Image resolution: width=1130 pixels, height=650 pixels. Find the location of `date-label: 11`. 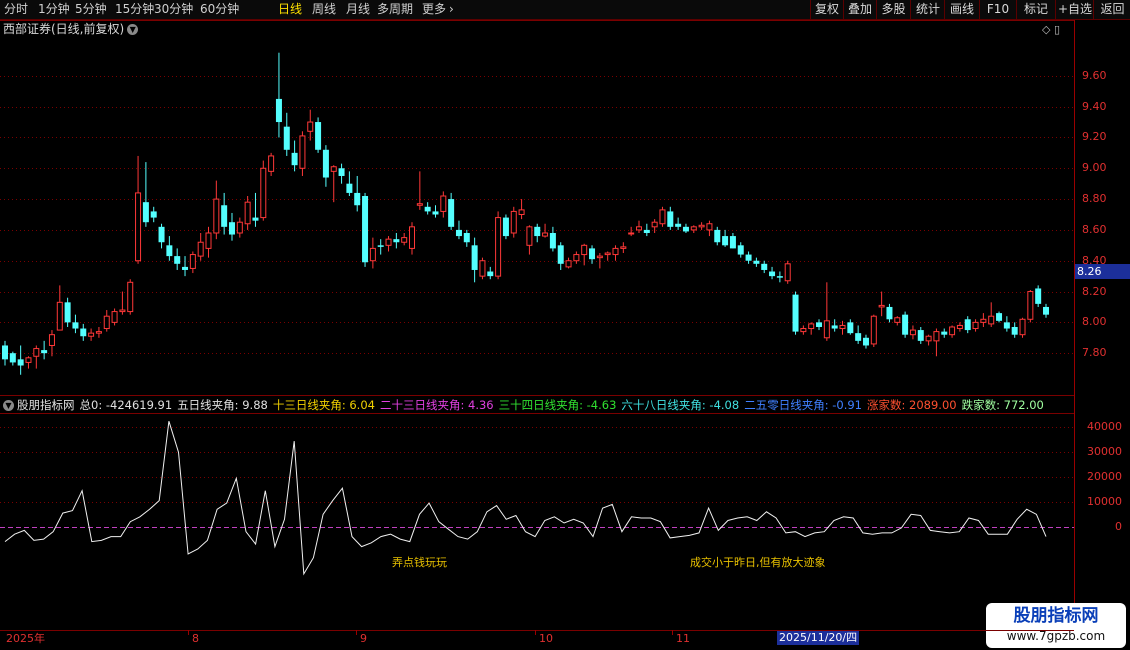

date-label: 11 is located at coordinates (683, 638).